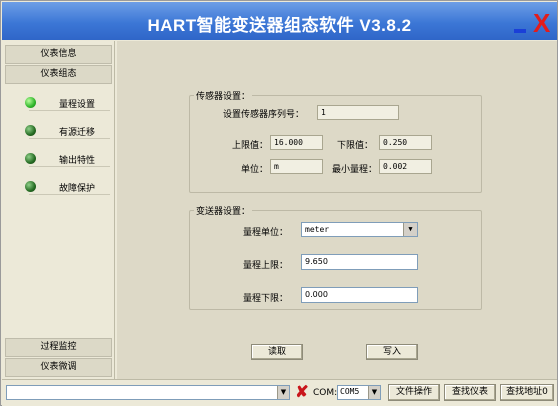 The image size is (558, 406). What do you see at coordinates (223, 212) in the screenshot?
I see `transmitter-settings-legend: 变送器设置：` at bounding box center [223, 212].